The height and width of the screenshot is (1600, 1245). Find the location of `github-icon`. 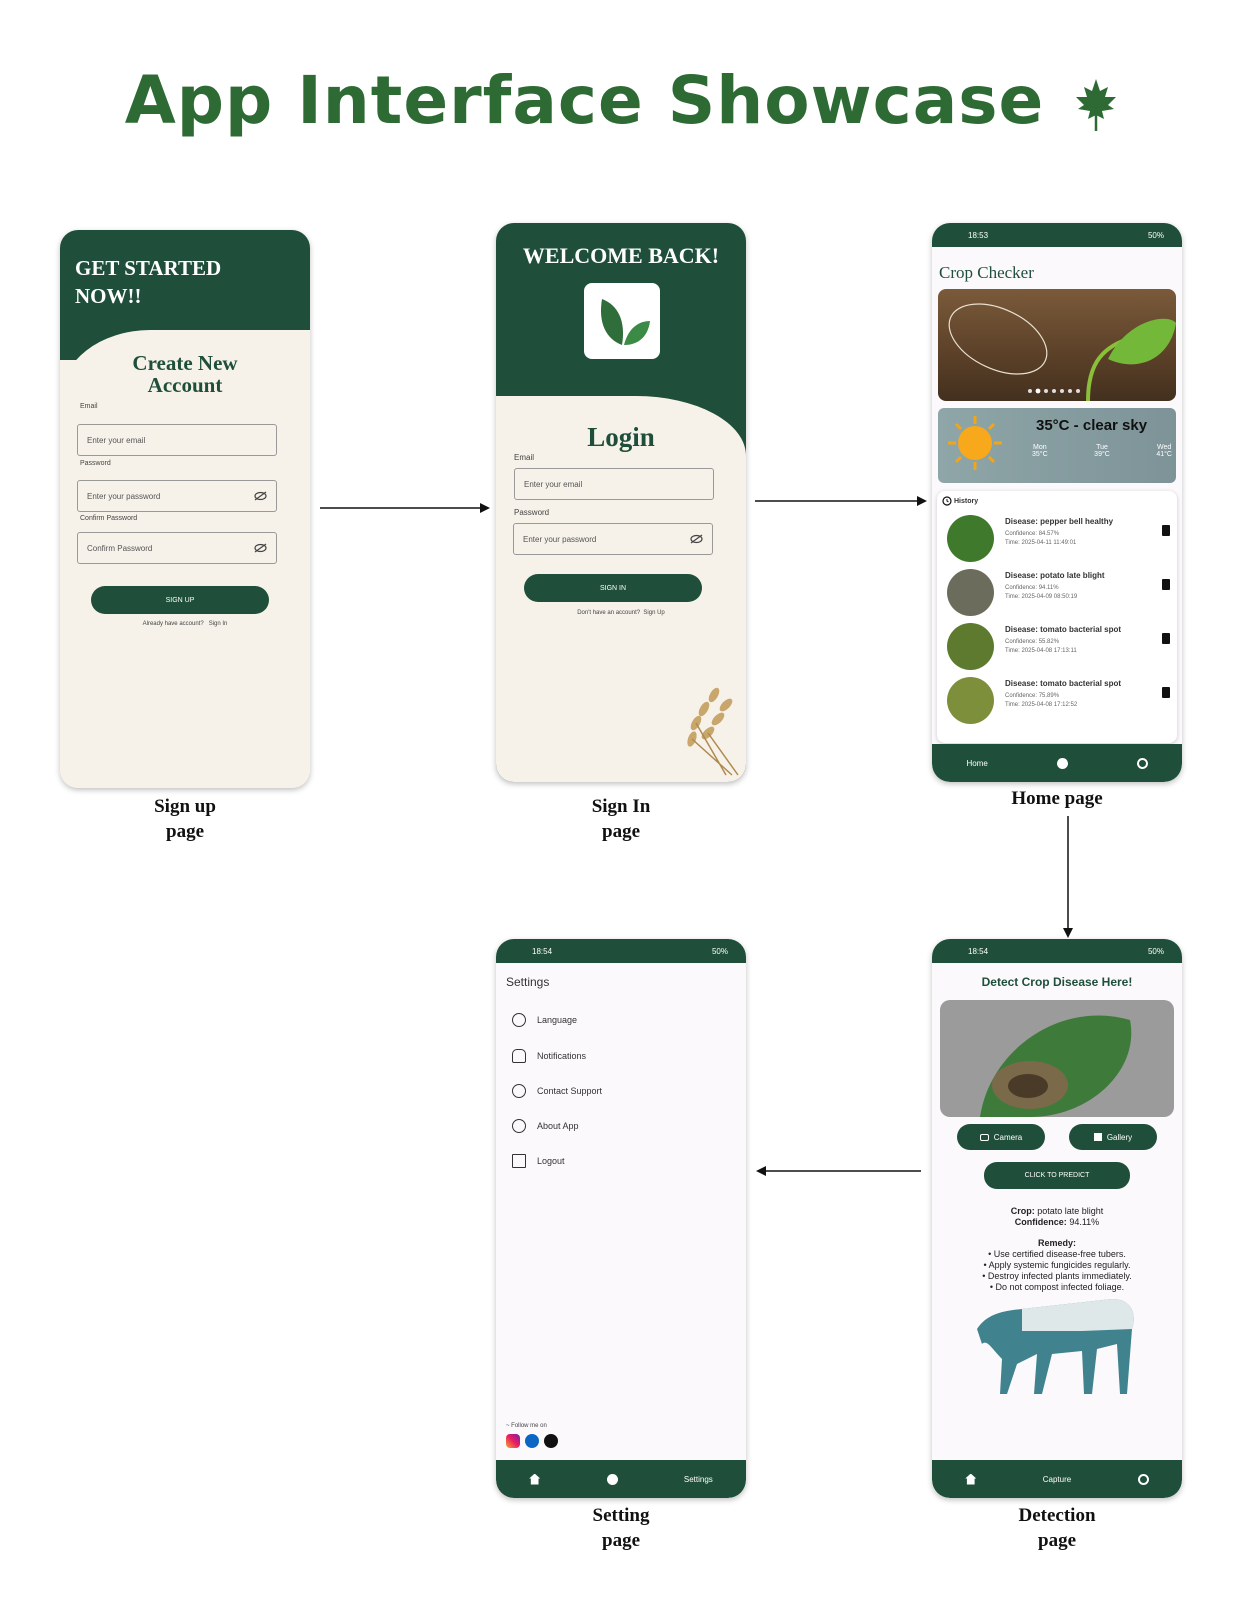

github-icon is located at coordinates (551, 1441).